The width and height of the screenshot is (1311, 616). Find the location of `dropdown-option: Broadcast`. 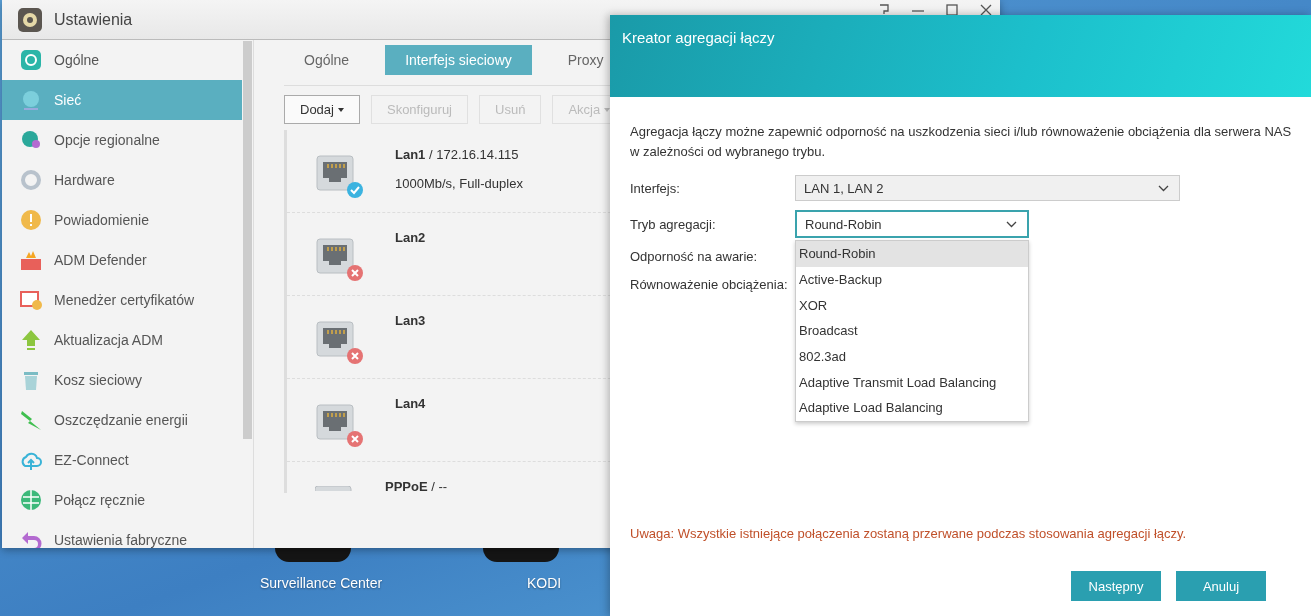

dropdown-option: Broadcast is located at coordinates (912, 331).